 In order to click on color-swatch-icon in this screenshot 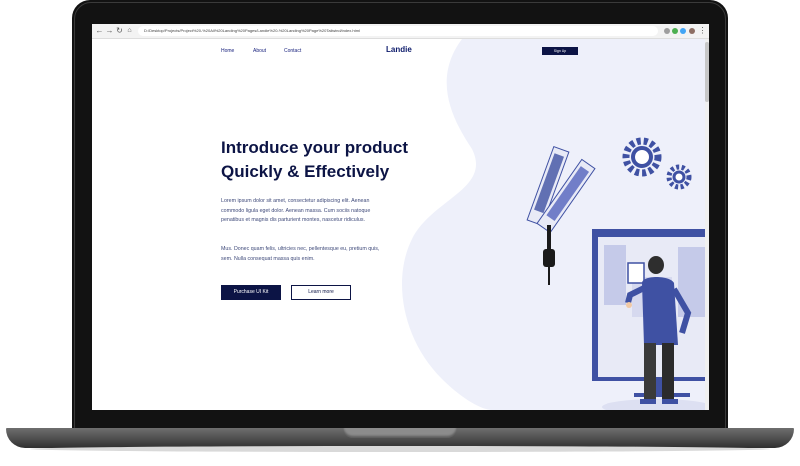, I will do `click(561, 189)`.